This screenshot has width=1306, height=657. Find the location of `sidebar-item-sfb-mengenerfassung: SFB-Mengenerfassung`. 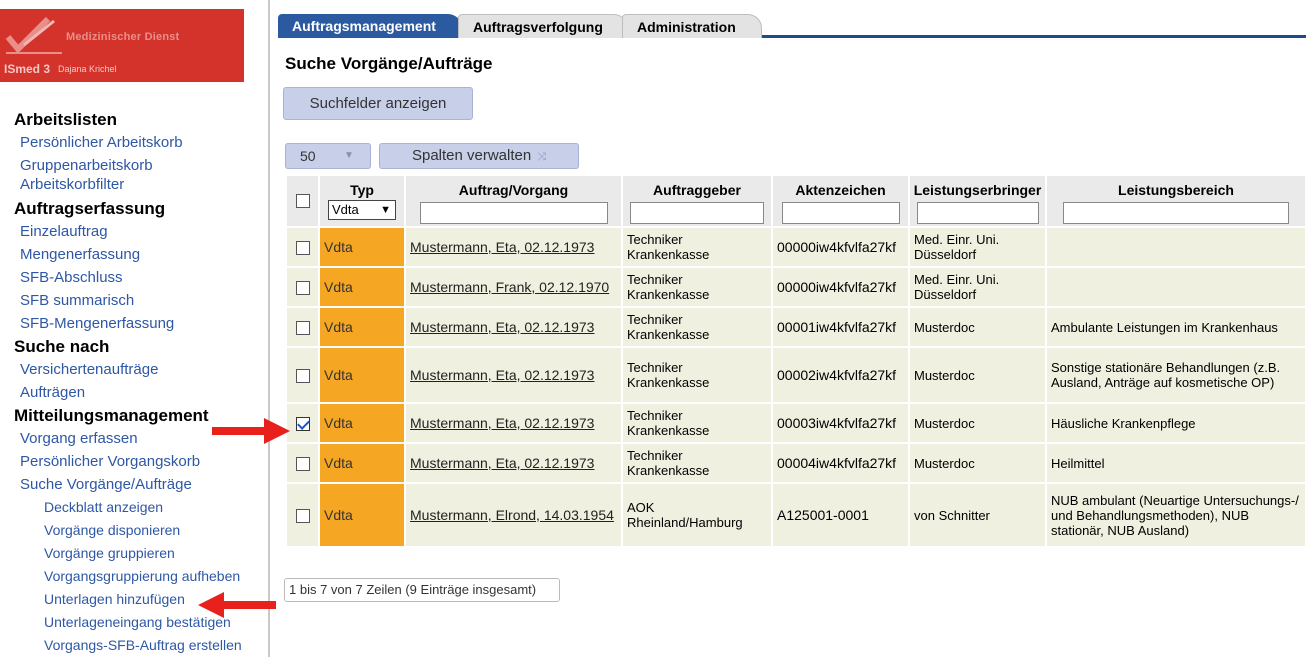

sidebar-item-sfb-mengenerfassung: SFB-Mengenerfassung is located at coordinates (139, 323).